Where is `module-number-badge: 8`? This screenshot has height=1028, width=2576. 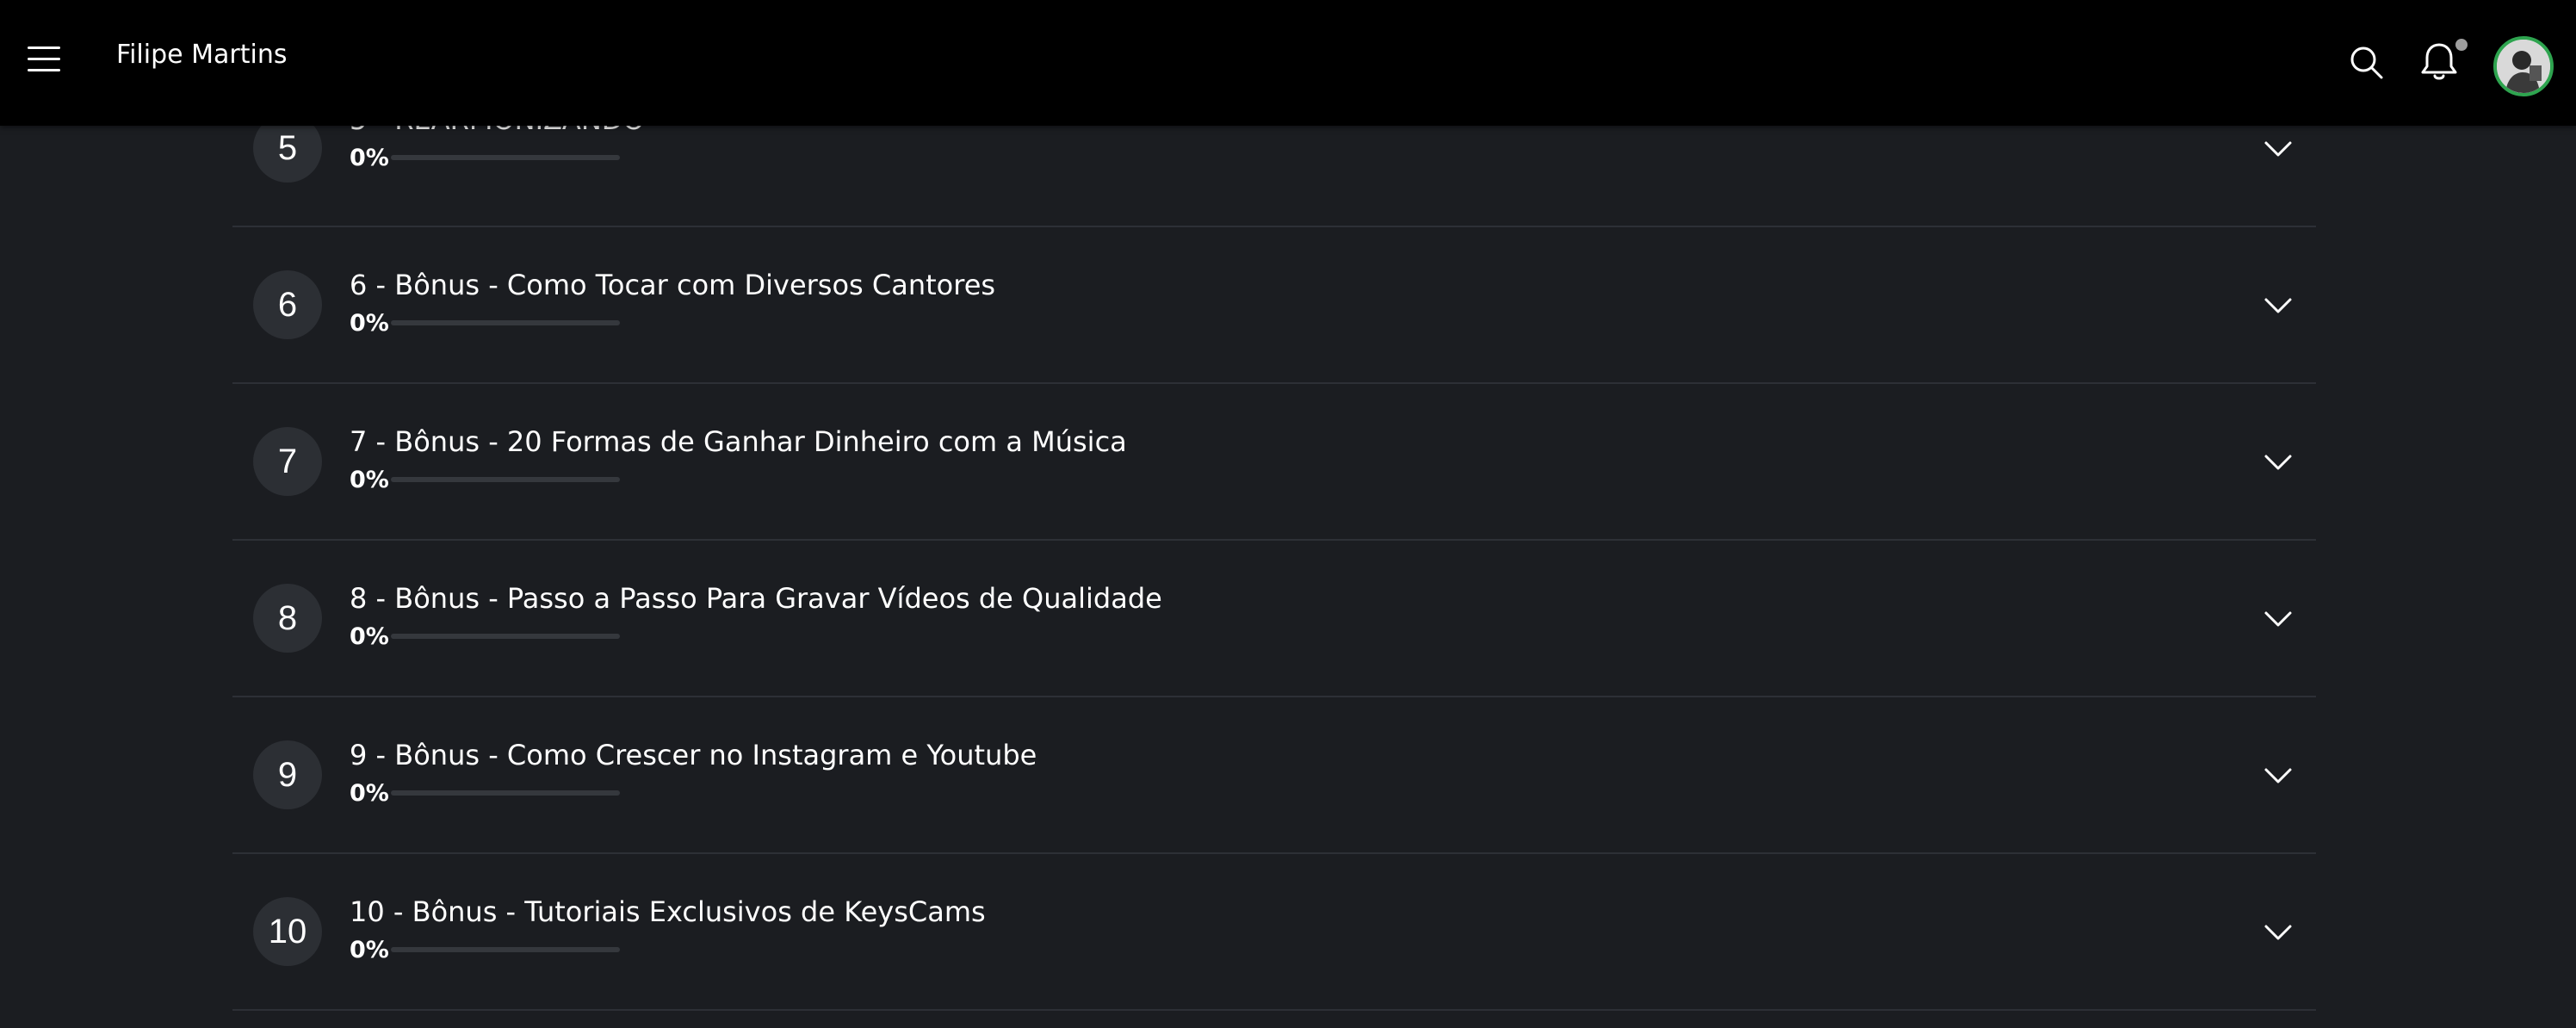
module-number-badge: 8 is located at coordinates (287, 619).